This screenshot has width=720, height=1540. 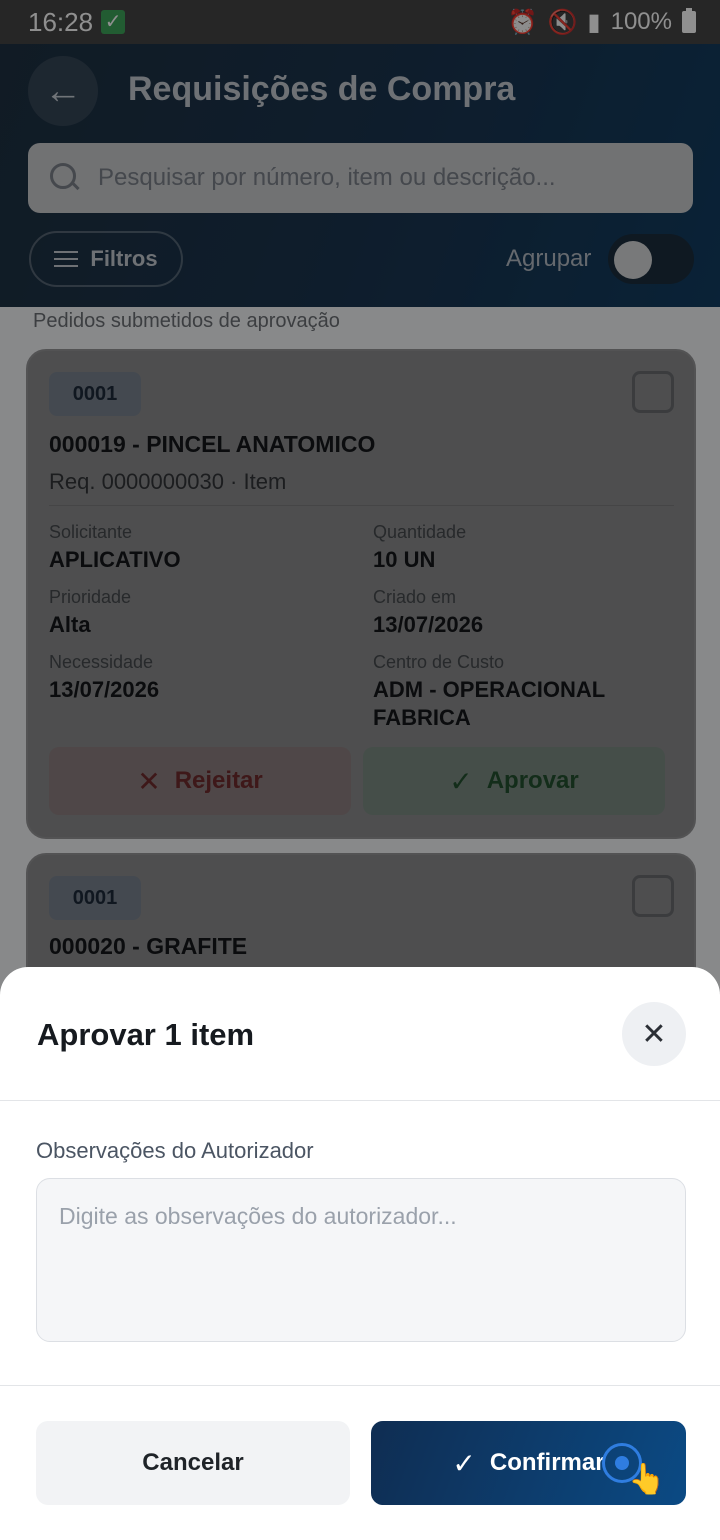 I want to click on cancel-label: Cancelar, so click(x=193, y=1462).